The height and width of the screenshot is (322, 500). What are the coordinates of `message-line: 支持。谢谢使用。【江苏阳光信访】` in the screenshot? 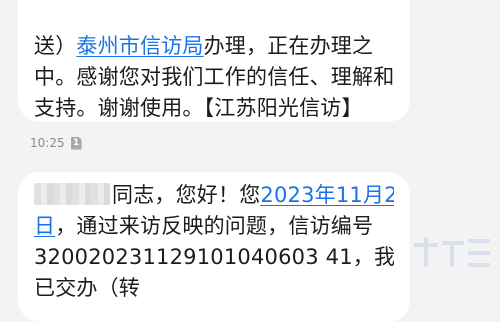 It's located at (198, 108).